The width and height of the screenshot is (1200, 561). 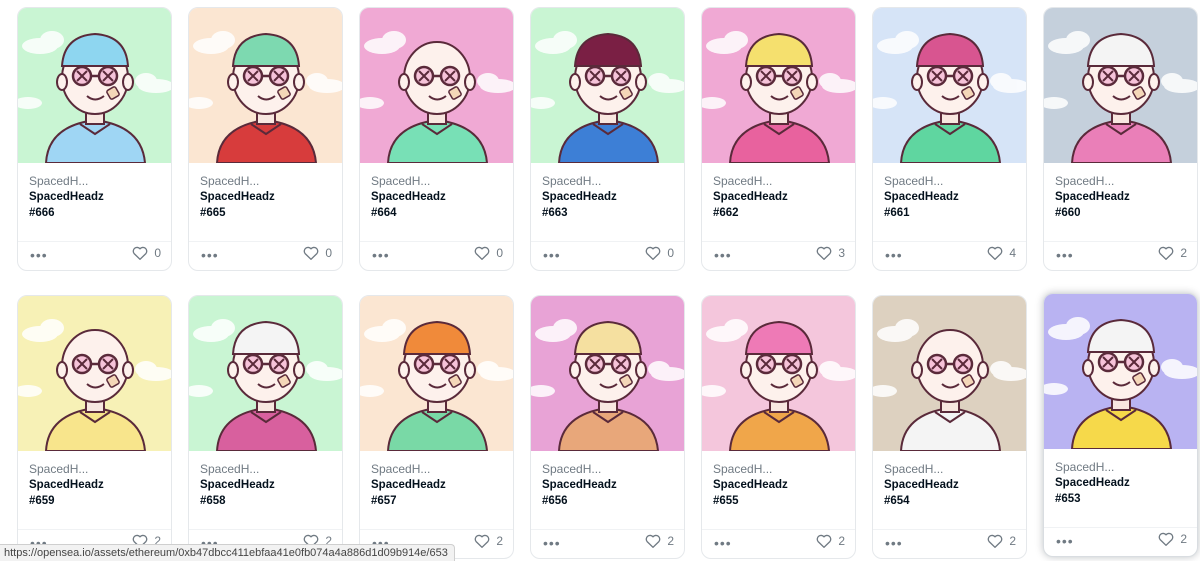 I want to click on card-footer: ••• 3, so click(x=778, y=255).